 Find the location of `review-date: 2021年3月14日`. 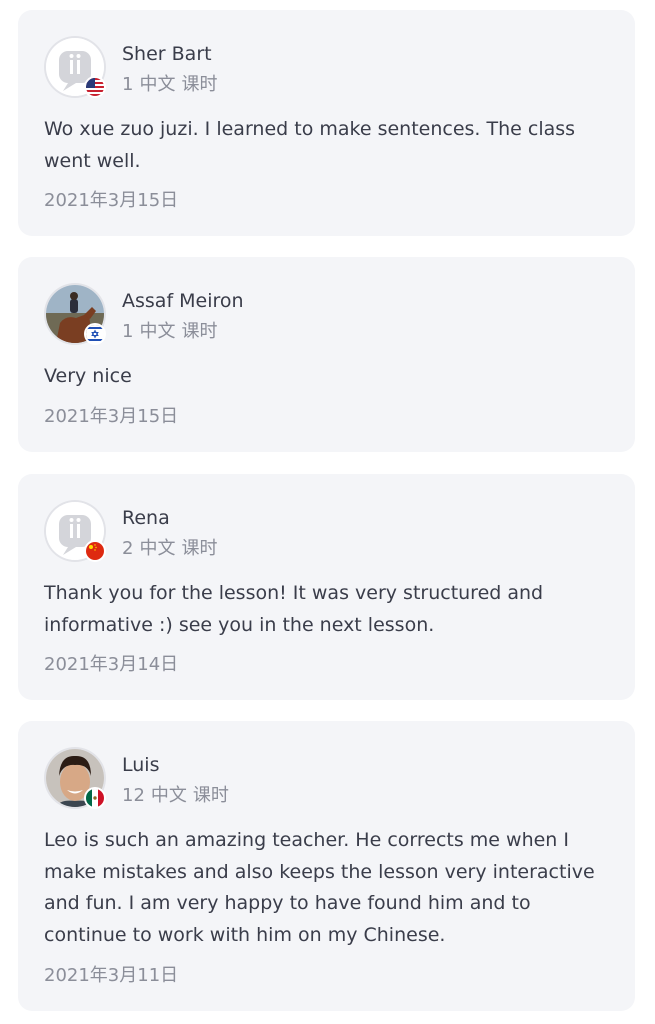

review-date: 2021年3月14日 is located at coordinates (111, 664).